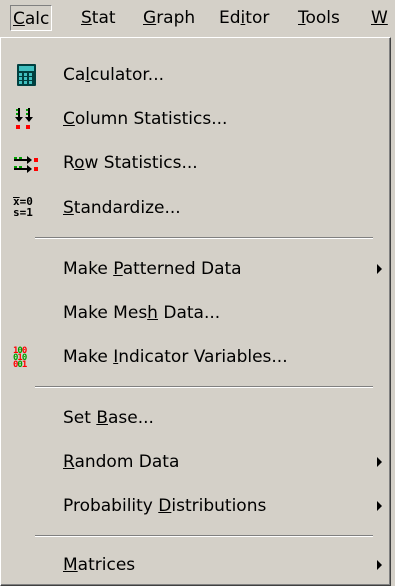 This screenshot has height=586, width=395. What do you see at coordinates (106, 565) in the screenshot?
I see `menu-item-label-rest: atrices` at bounding box center [106, 565].